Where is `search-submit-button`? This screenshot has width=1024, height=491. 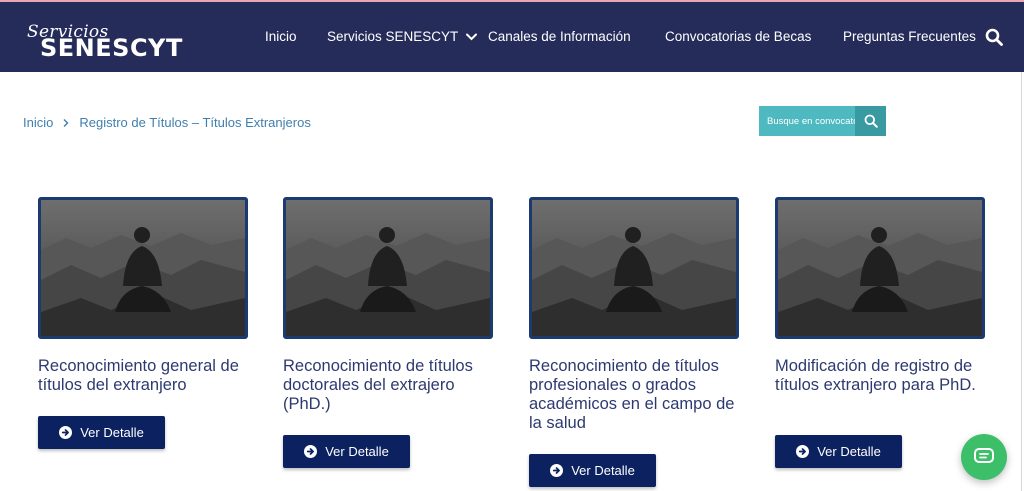
search-submit-button is located at coordinates (870, 121).